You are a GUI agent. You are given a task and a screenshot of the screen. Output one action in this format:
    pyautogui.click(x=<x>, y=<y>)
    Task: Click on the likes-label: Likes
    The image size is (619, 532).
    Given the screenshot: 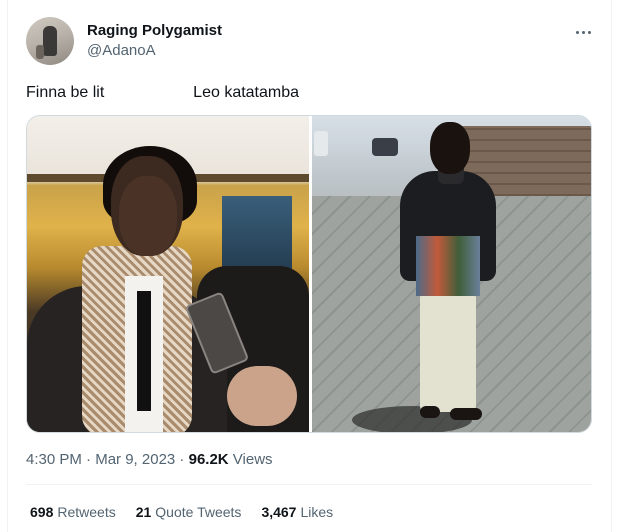 What is the action you would take?
    pyautogui.click(x=317, y=512)
    